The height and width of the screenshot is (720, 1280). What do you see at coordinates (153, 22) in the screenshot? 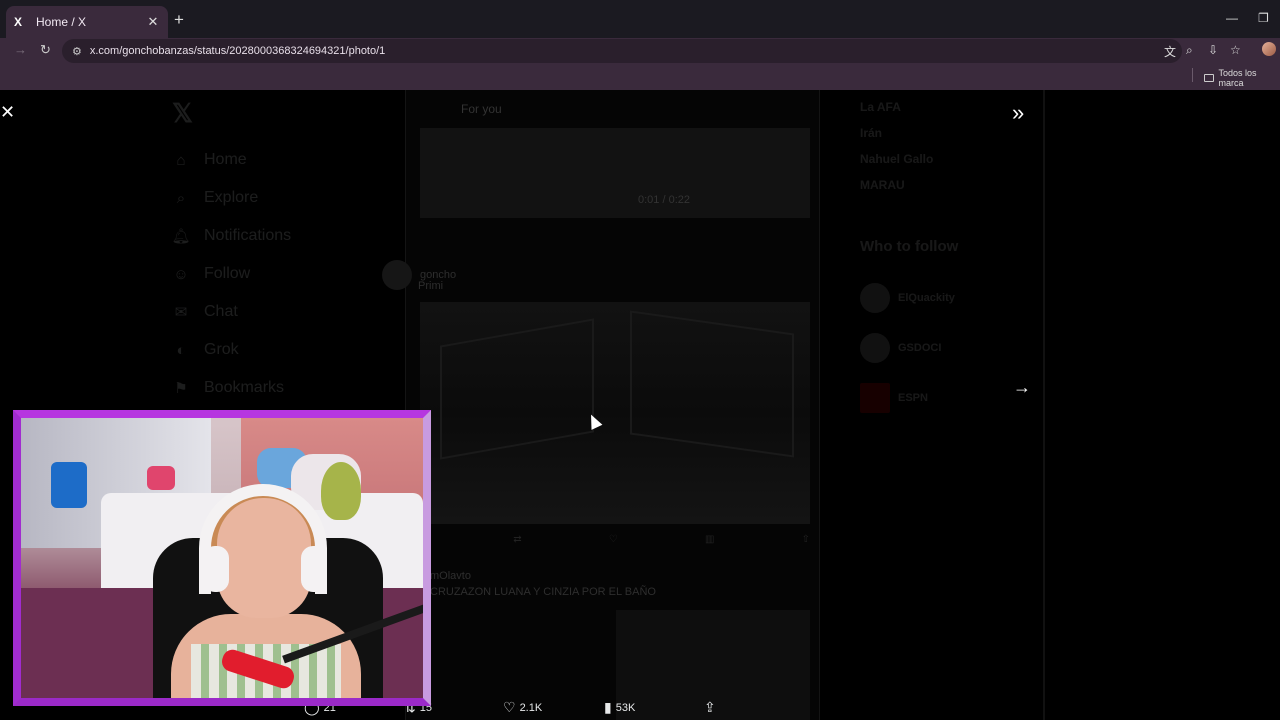
I see `close-tab-icon: ✕` at bounding box center [153, 22].